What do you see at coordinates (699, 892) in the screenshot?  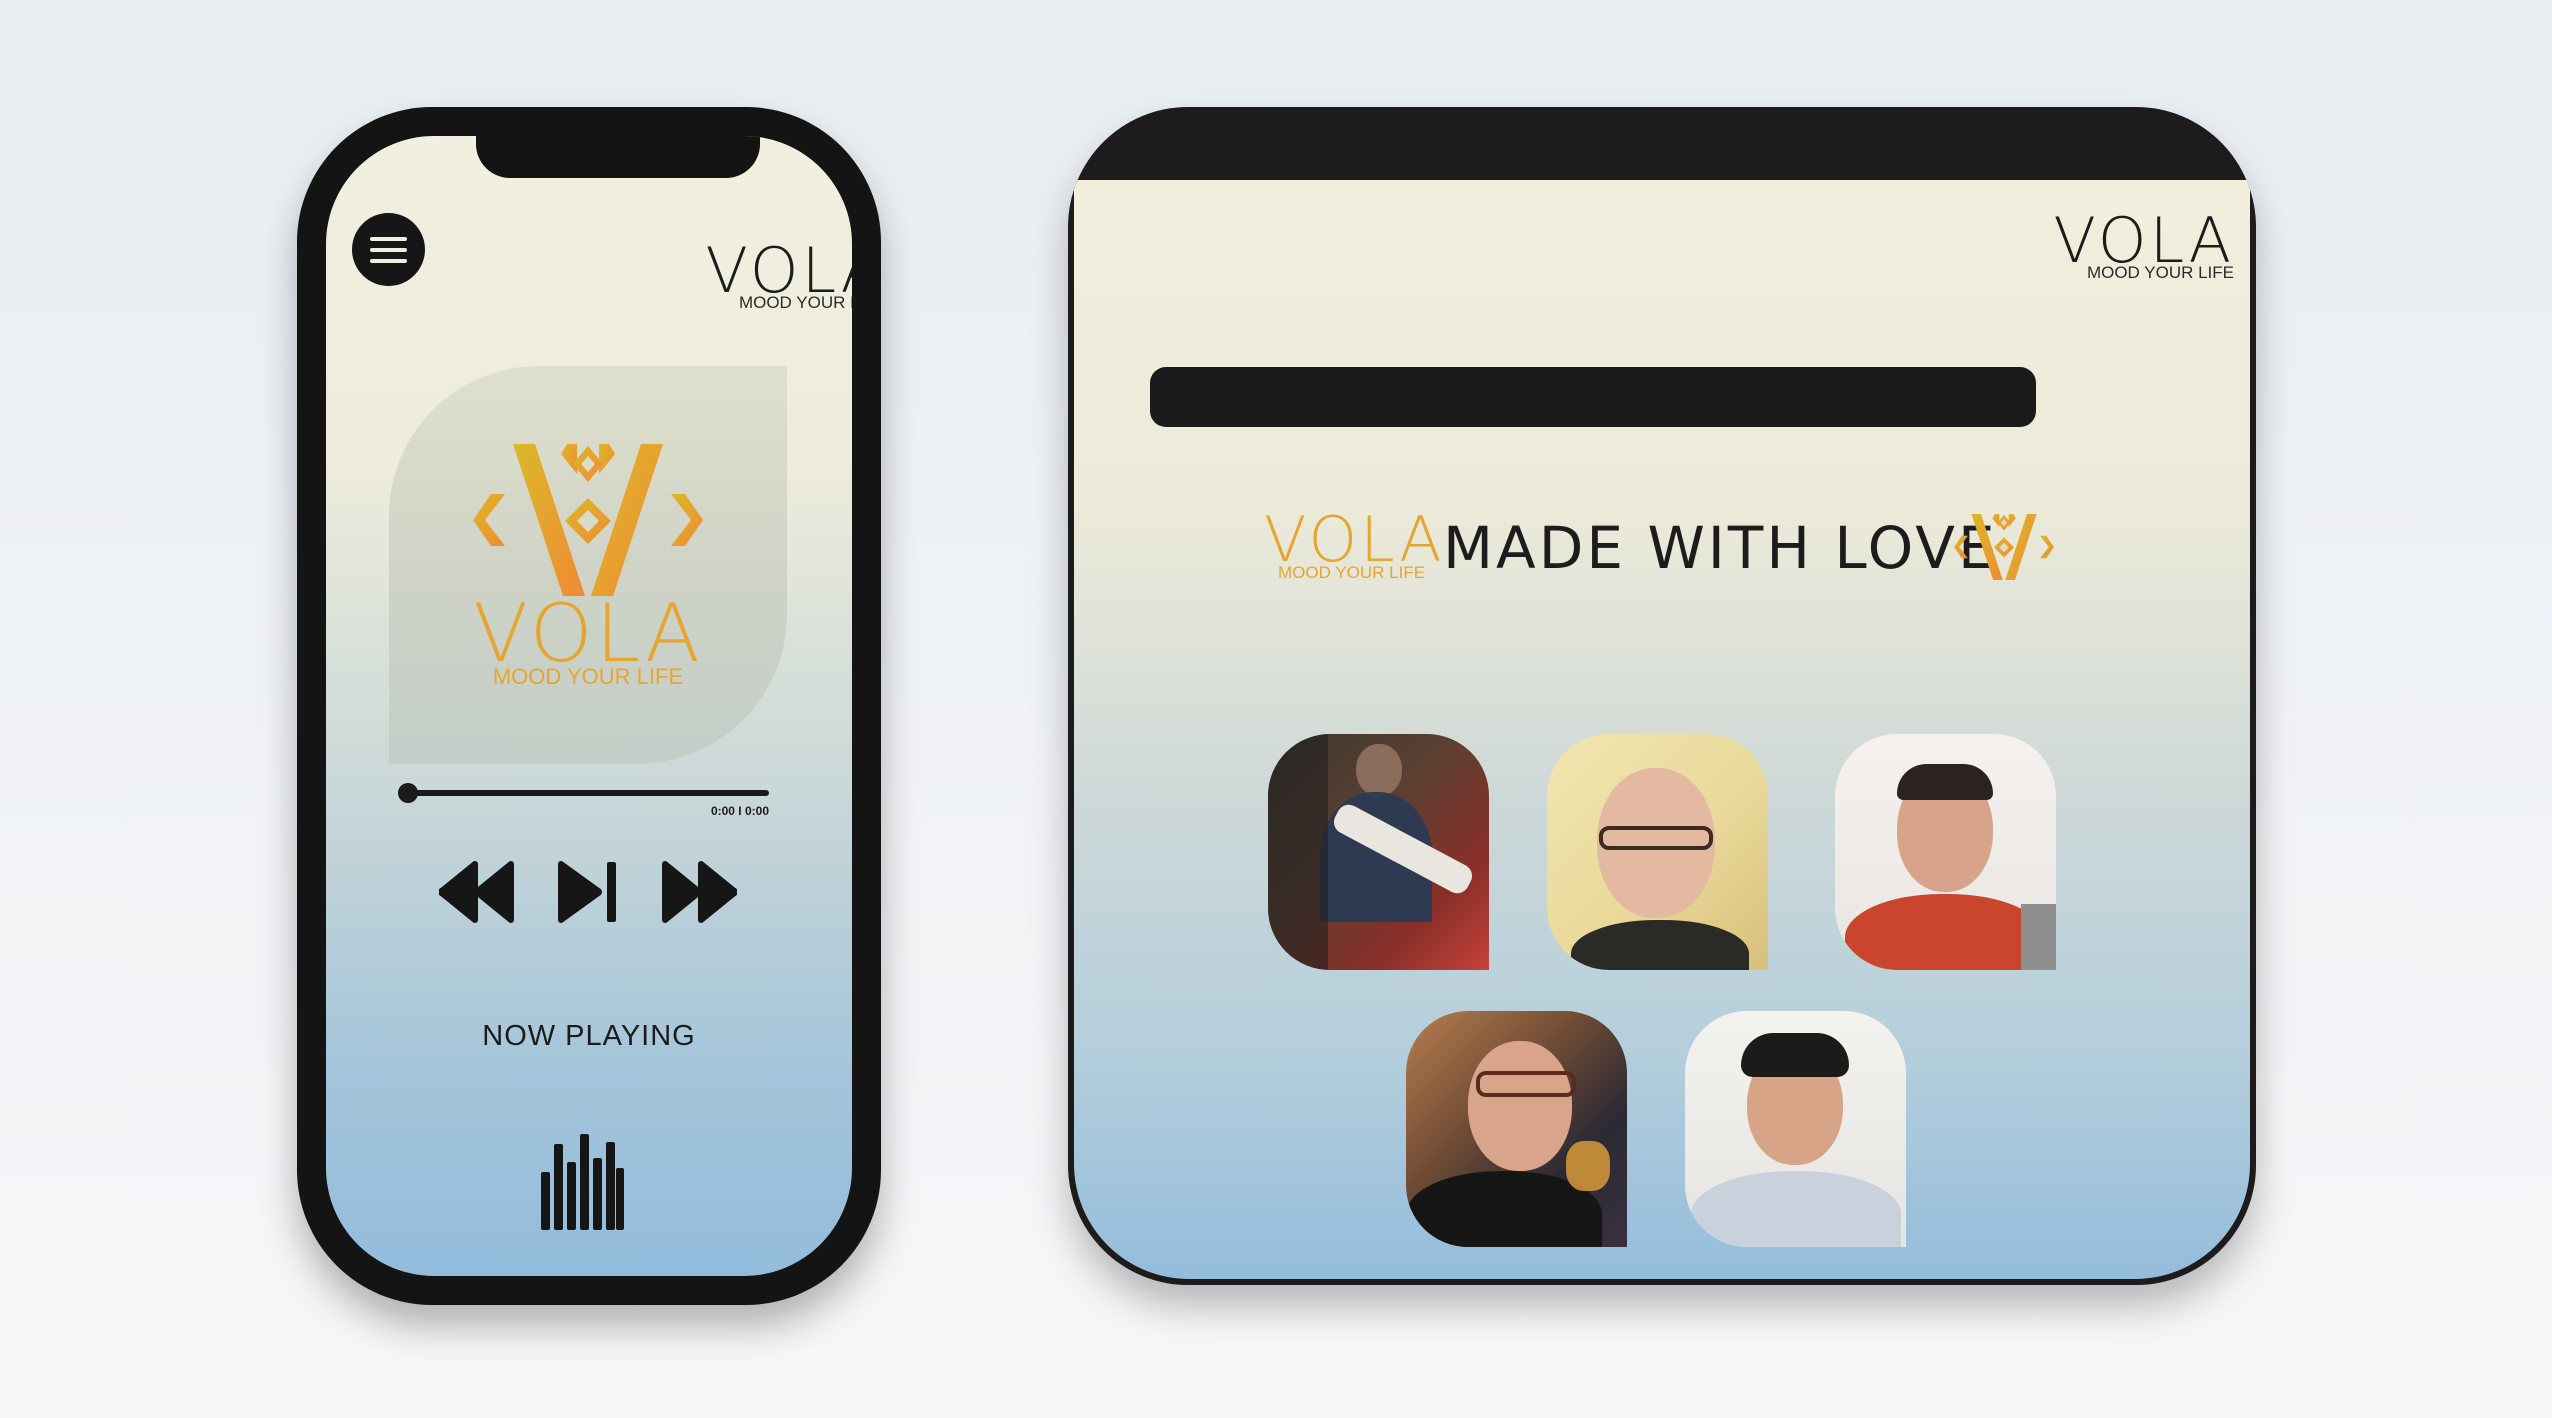 I see `fast-forward-icon` at bounding box center [699, 892].